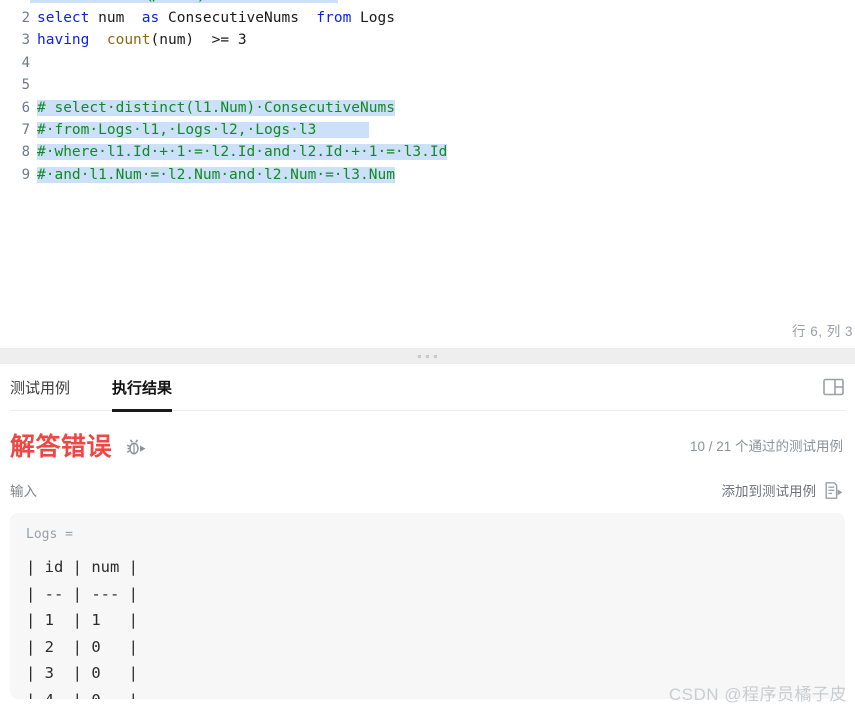 The width and height of the screenshot is (855, 713). Describe the element at coordinates (136, 448) in the screenshot. I see `bug-run-icon` at that location.